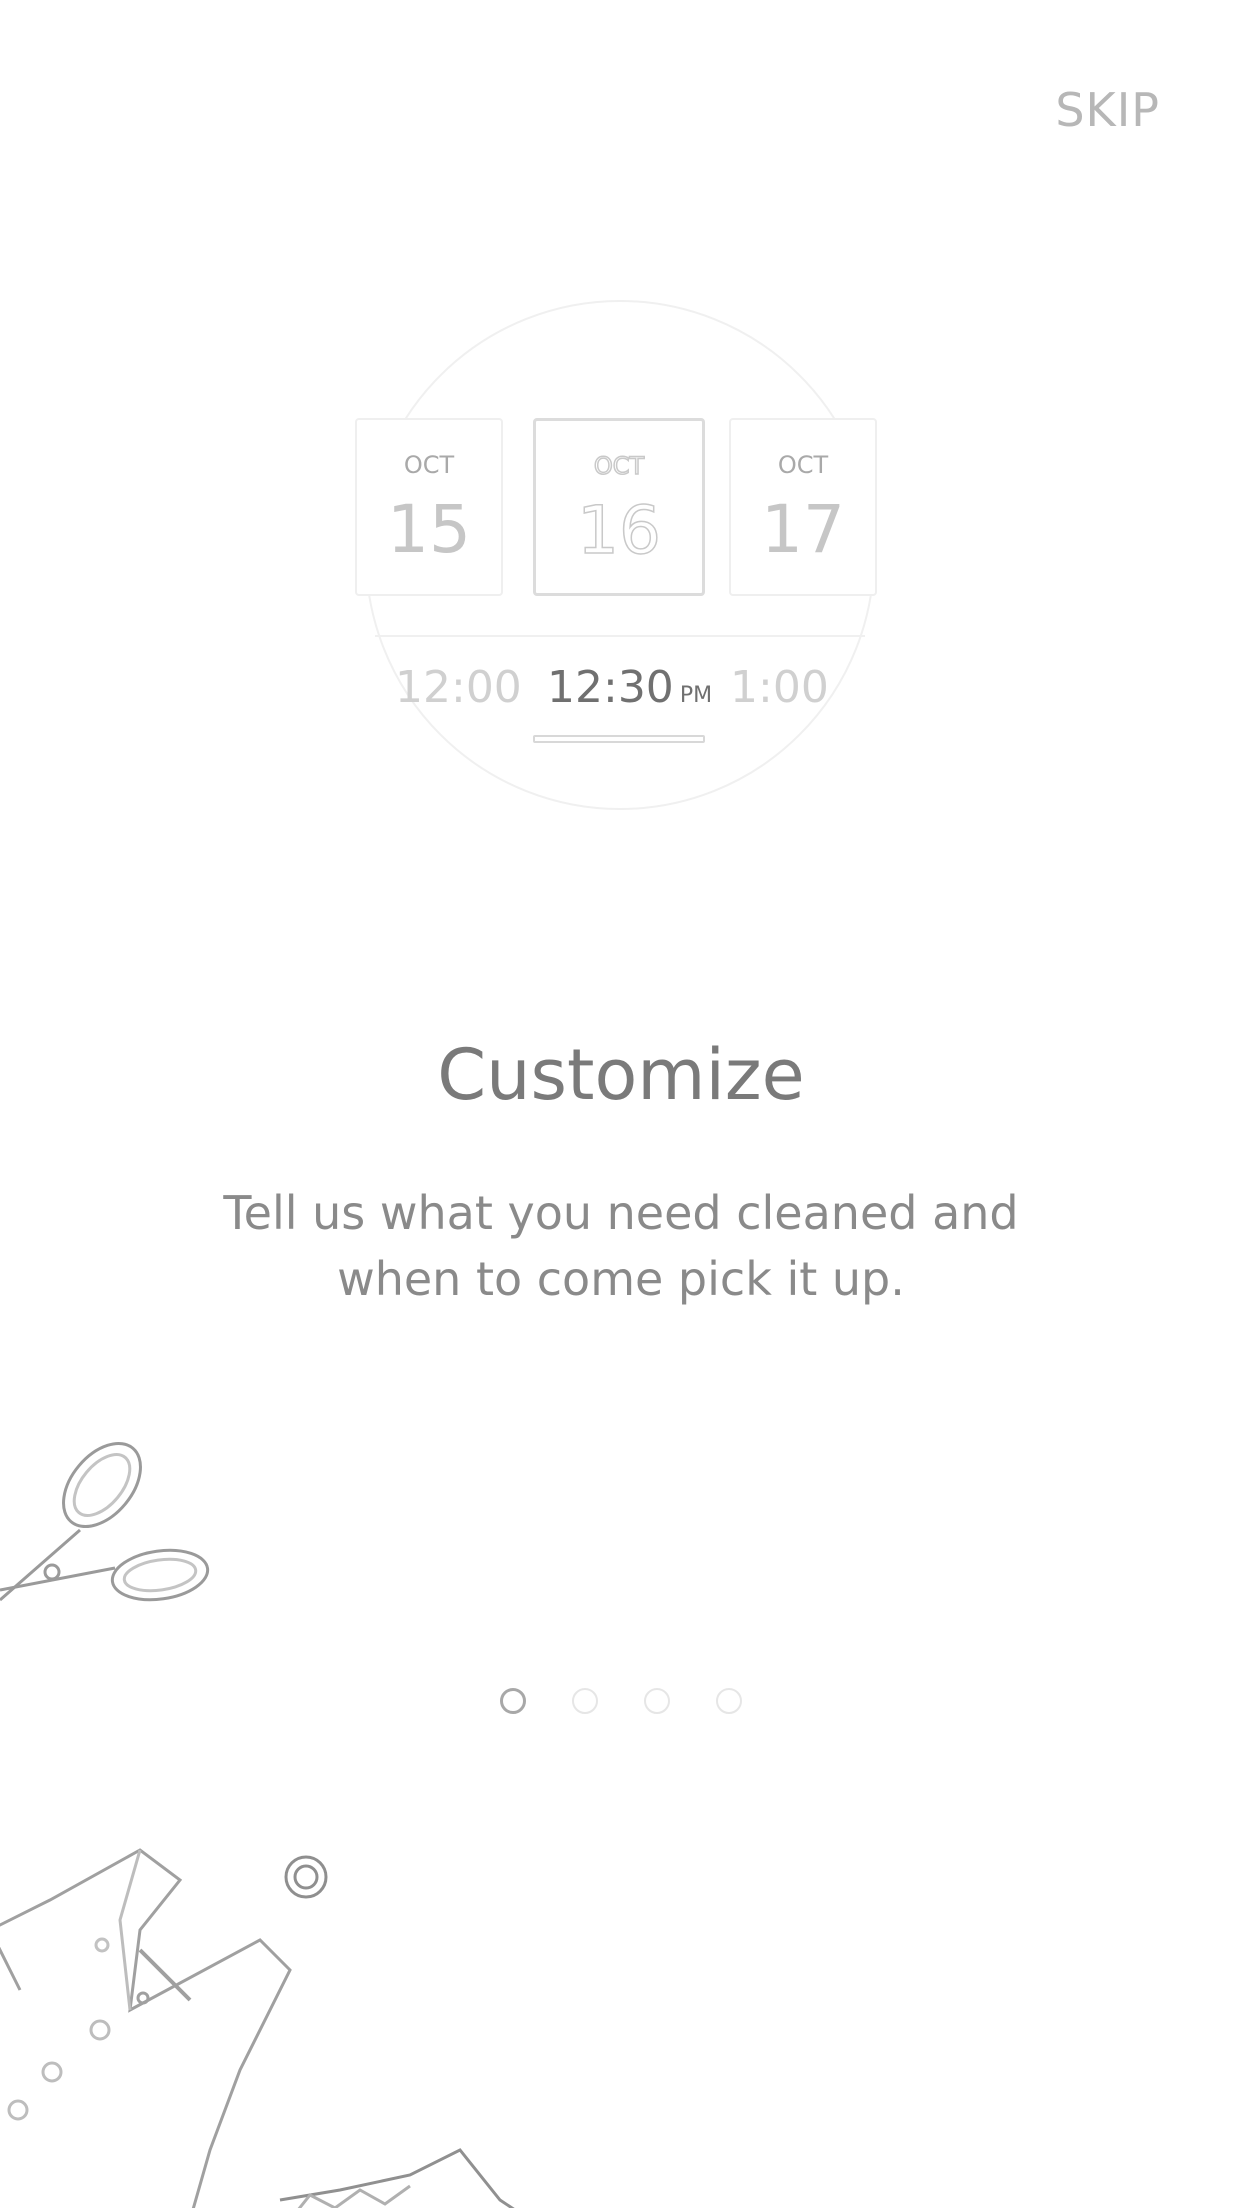 The image size is (1242, 2208). What do you see at coordinates (696, 695) in the screenshot?
I see `time-suffix: PM` at bounding box center [696, 695].